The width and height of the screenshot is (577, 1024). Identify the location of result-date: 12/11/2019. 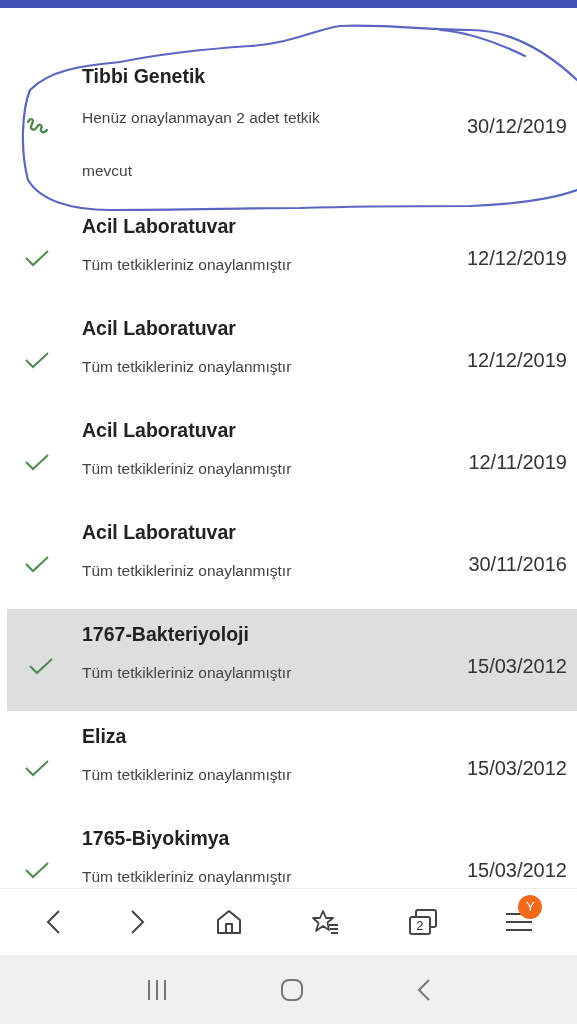
(518, 462).